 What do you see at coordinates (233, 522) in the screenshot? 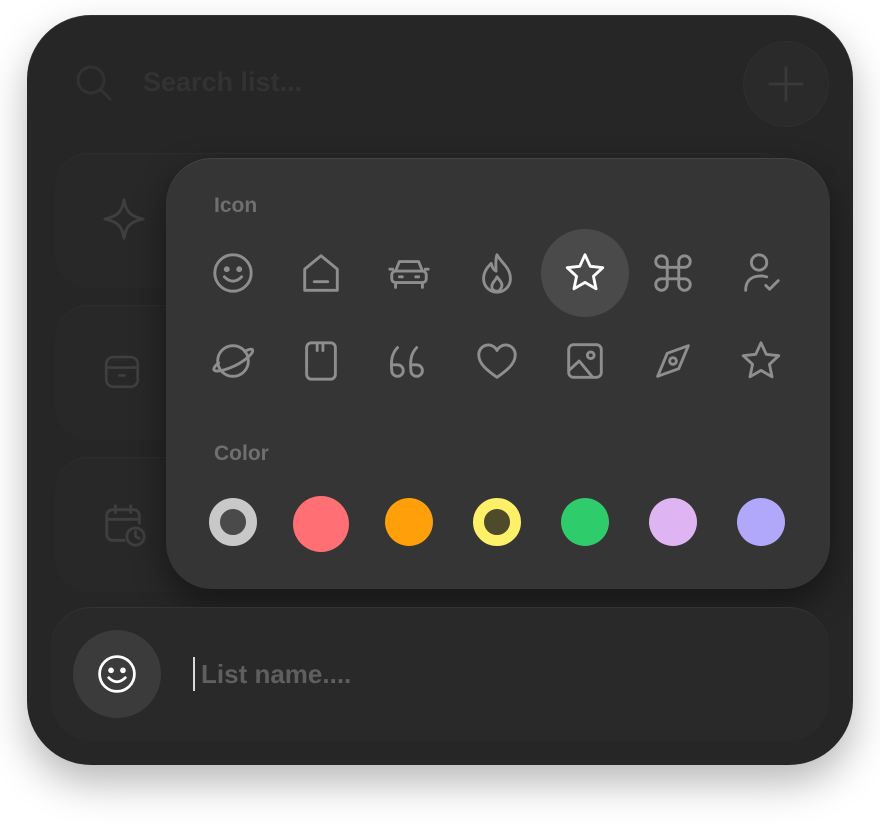
I see `color-swatch-gray` at bounding box center [233, 522].